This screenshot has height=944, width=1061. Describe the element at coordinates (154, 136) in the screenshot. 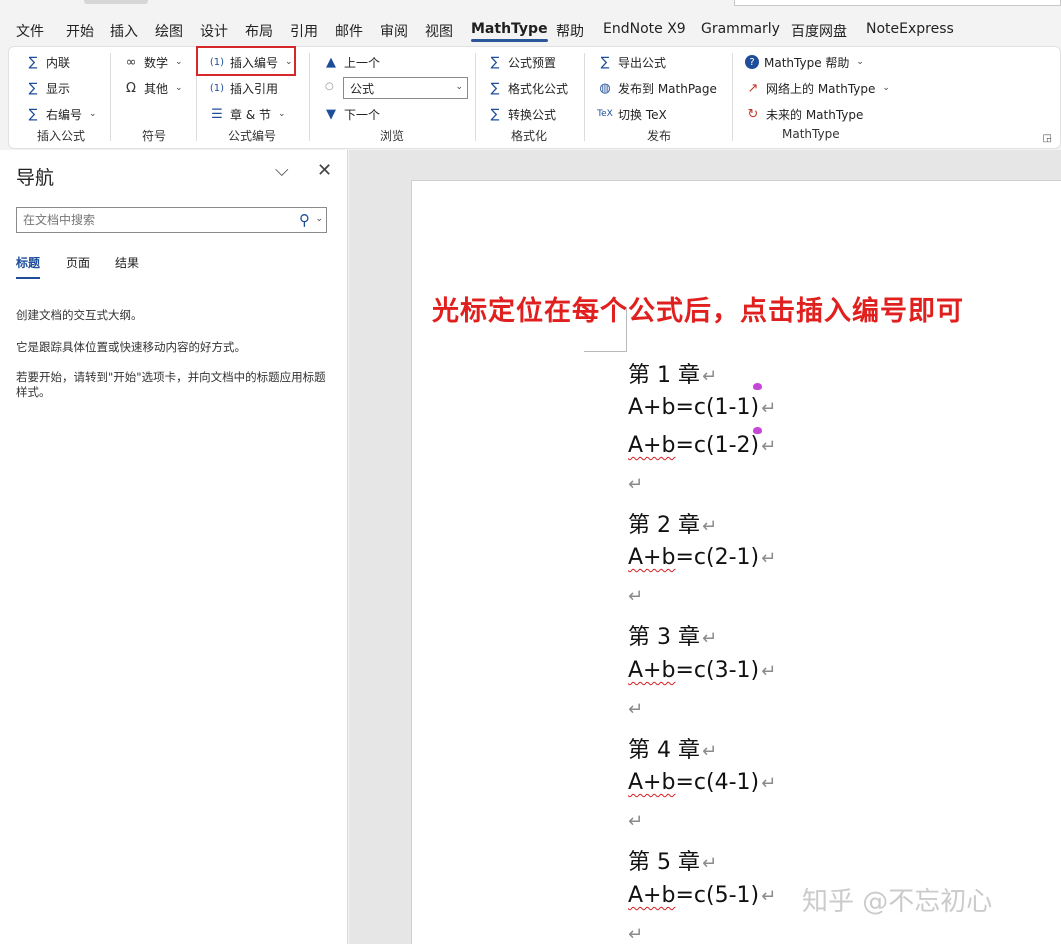

I see `group-label-symbols: 符号` at that location.